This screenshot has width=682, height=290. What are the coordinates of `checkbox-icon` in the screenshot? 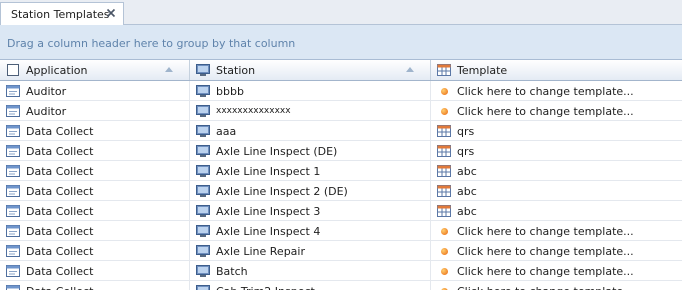 It's located at (13, 70).